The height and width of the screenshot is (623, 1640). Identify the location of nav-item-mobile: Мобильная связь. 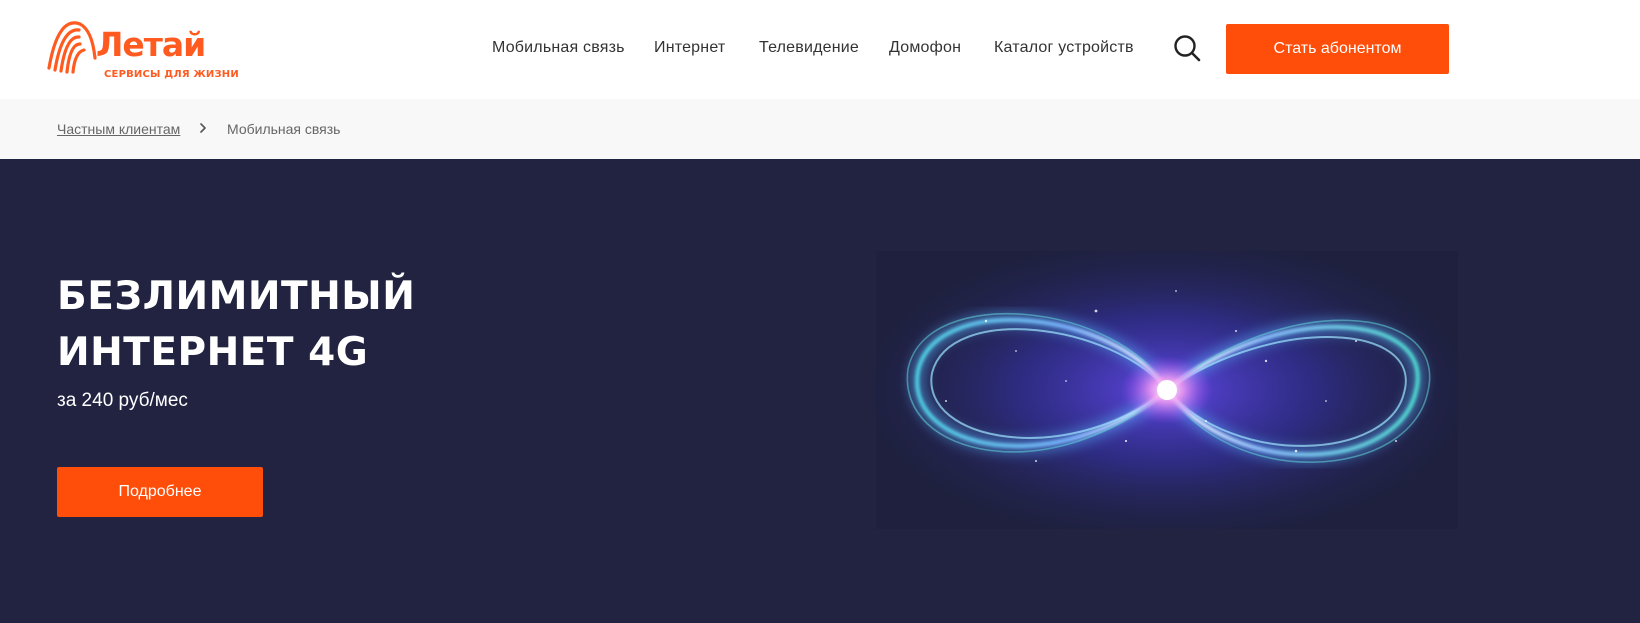
(558, 48).